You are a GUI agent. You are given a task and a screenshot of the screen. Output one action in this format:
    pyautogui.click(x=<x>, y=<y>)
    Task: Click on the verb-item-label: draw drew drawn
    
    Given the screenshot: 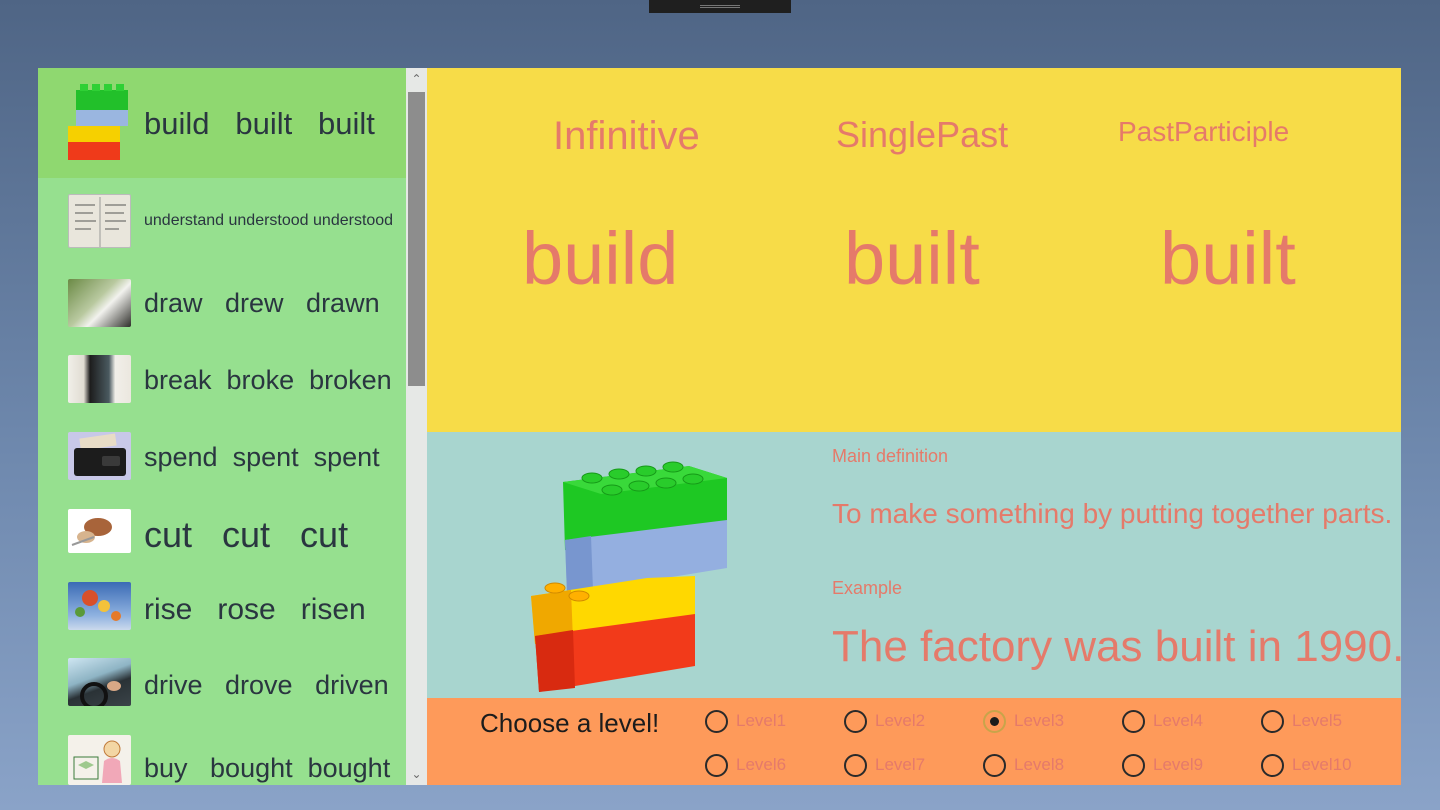 What is the action you would take?
    pyautogui.click(x=262, y=303)
    